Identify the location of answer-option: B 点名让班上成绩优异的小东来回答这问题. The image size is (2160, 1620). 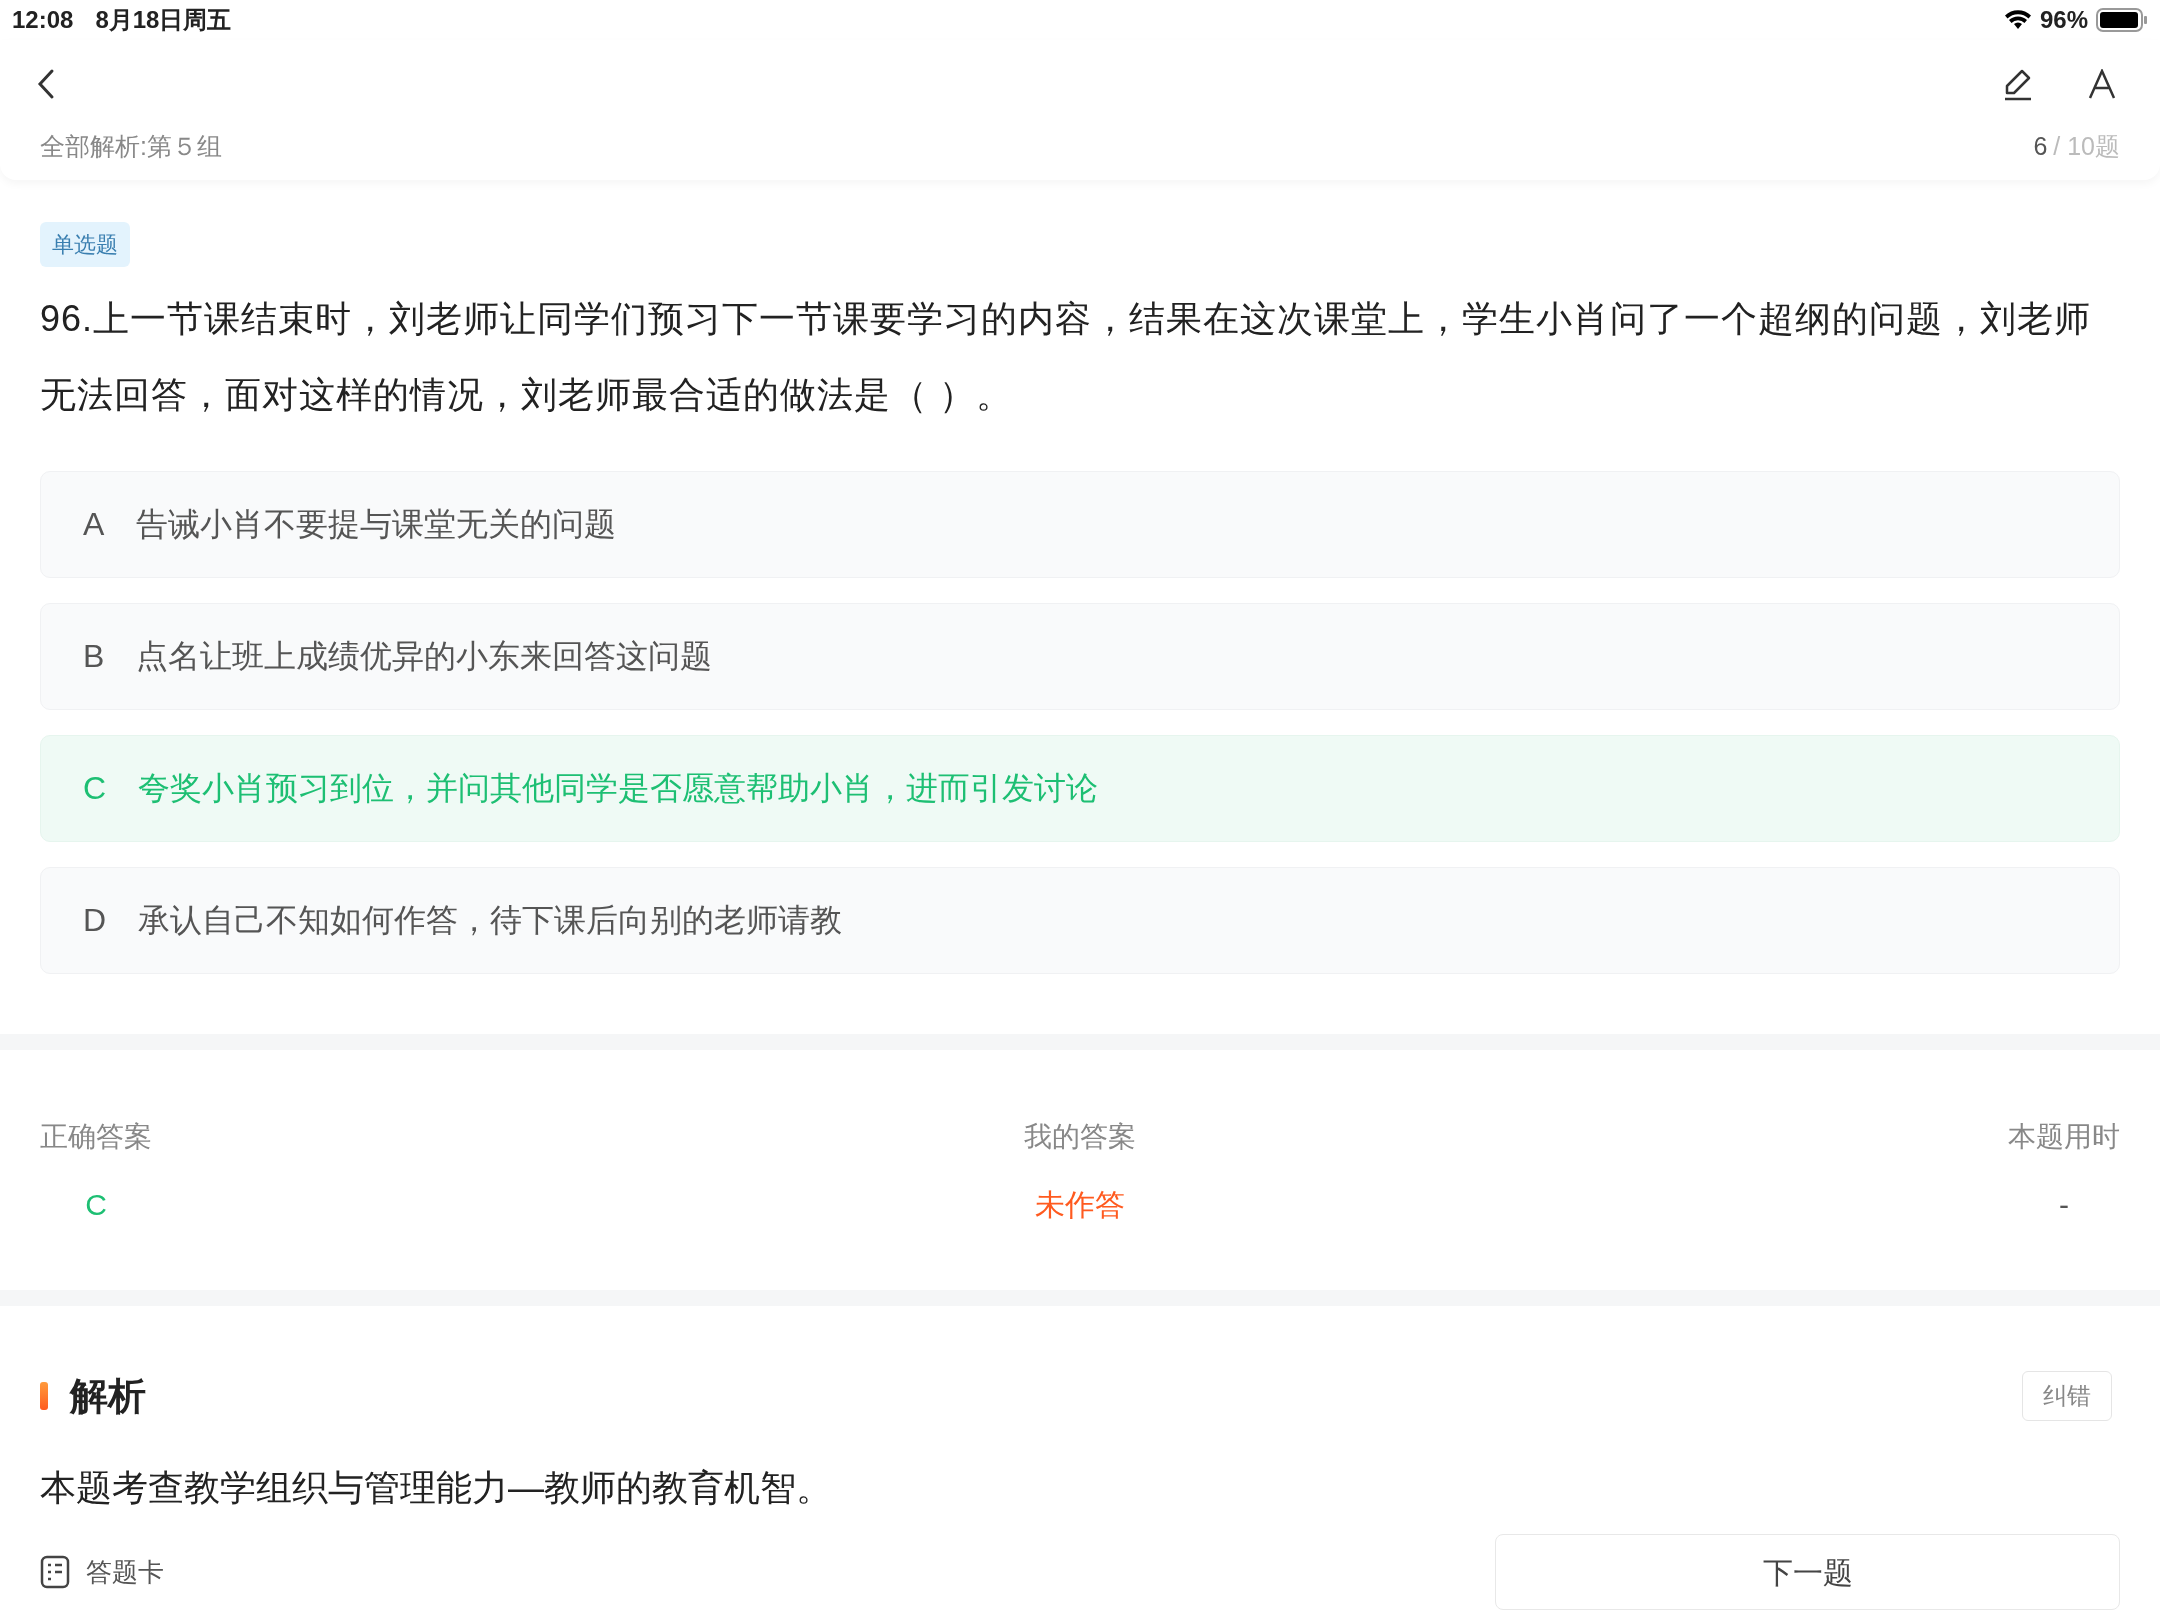
(1080, 656).